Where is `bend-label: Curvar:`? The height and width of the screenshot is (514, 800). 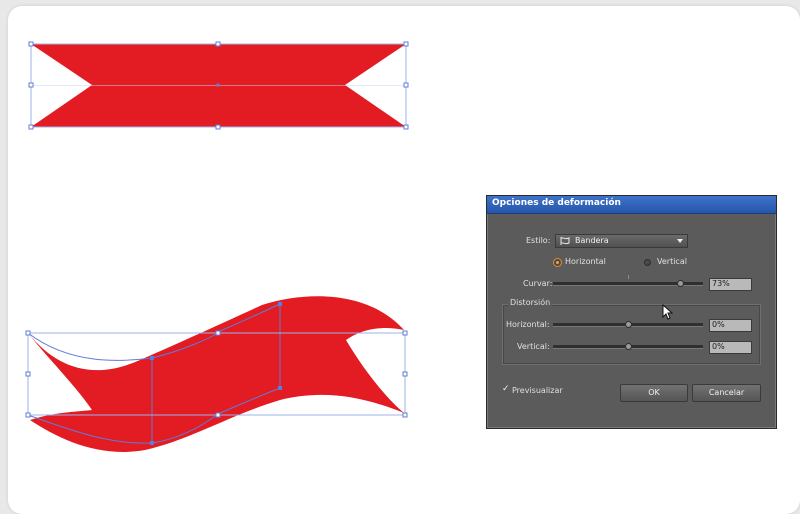
bend-label: Curvar: is located at coordinates (538, 283).